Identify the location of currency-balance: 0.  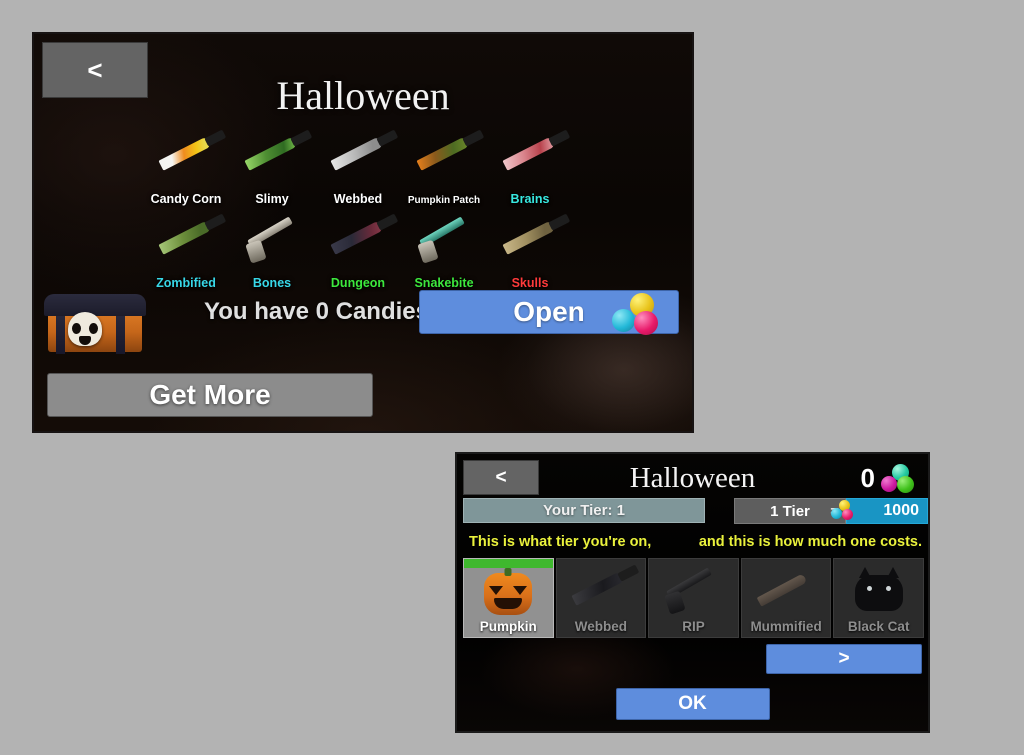
(889, 478).